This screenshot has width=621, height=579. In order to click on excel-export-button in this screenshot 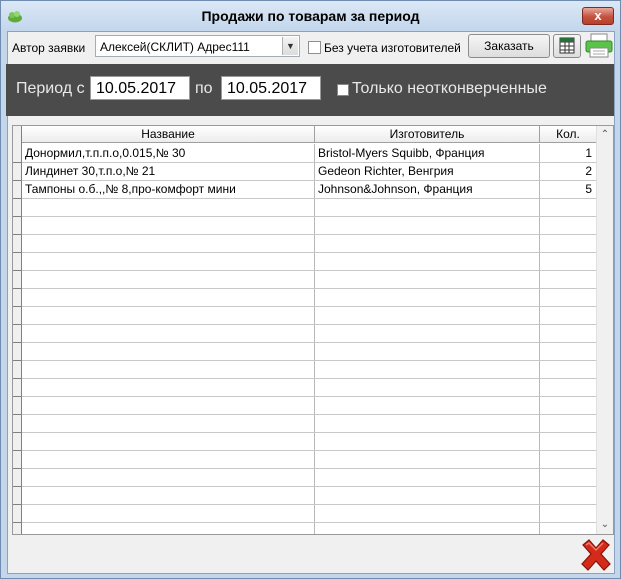, I will do `click(567, 46)`.